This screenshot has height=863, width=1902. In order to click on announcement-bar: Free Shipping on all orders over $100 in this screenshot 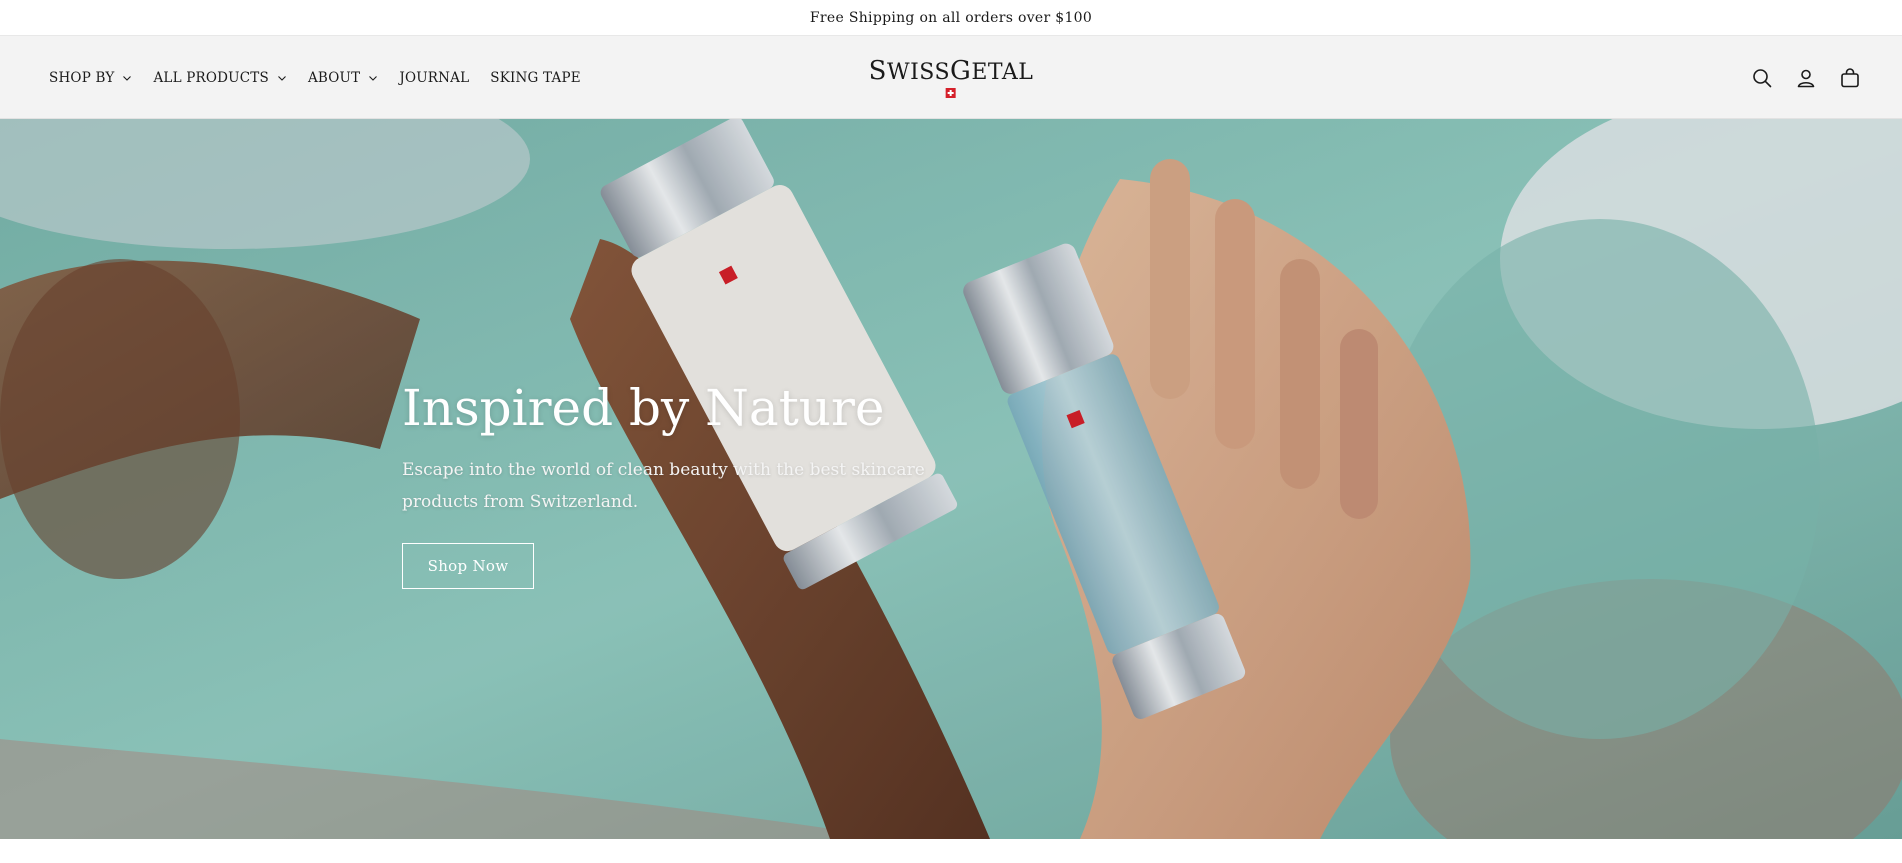, I will do `click(951, 18)`.